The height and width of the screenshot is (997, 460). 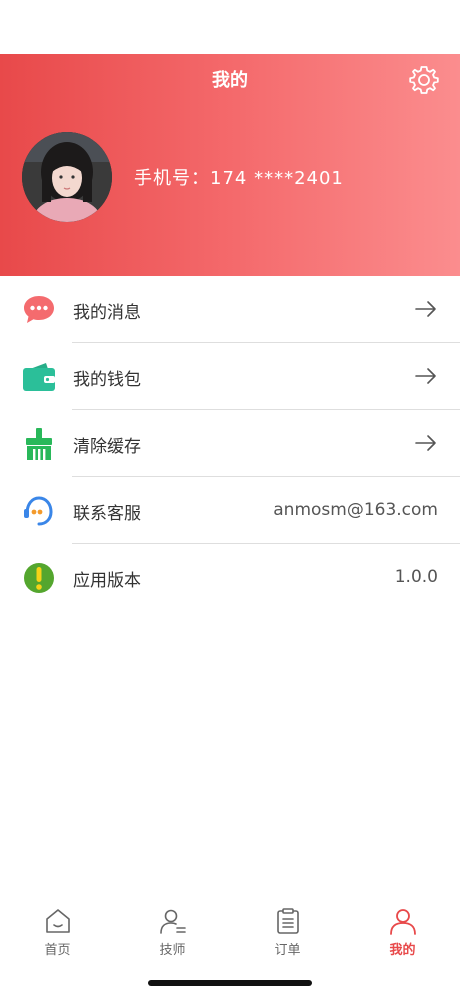 What do you see at coordinates (230, 577) in the screenshot?
I see `menu-item-app-version: 应用版本 1.0.0` at bounding box center [230, 577].